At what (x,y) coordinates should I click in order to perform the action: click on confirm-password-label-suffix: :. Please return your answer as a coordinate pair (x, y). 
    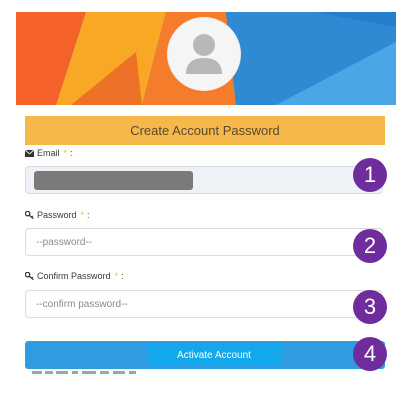
    Looking at the image, I should click on (122, 276).